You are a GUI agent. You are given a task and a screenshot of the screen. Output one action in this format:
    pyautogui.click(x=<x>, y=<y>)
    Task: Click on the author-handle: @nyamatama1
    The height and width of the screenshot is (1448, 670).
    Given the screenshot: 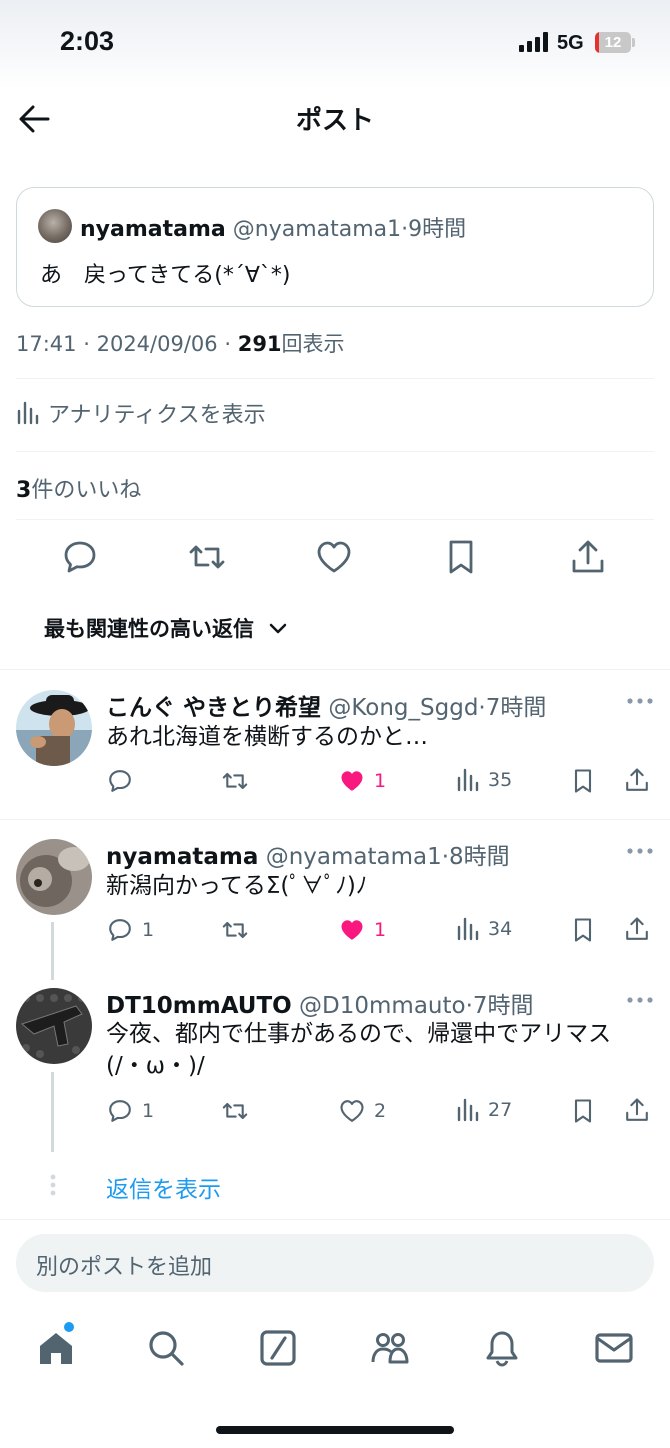 What is the action you would take?
    pyautogui.click(x=353, y=857)
    